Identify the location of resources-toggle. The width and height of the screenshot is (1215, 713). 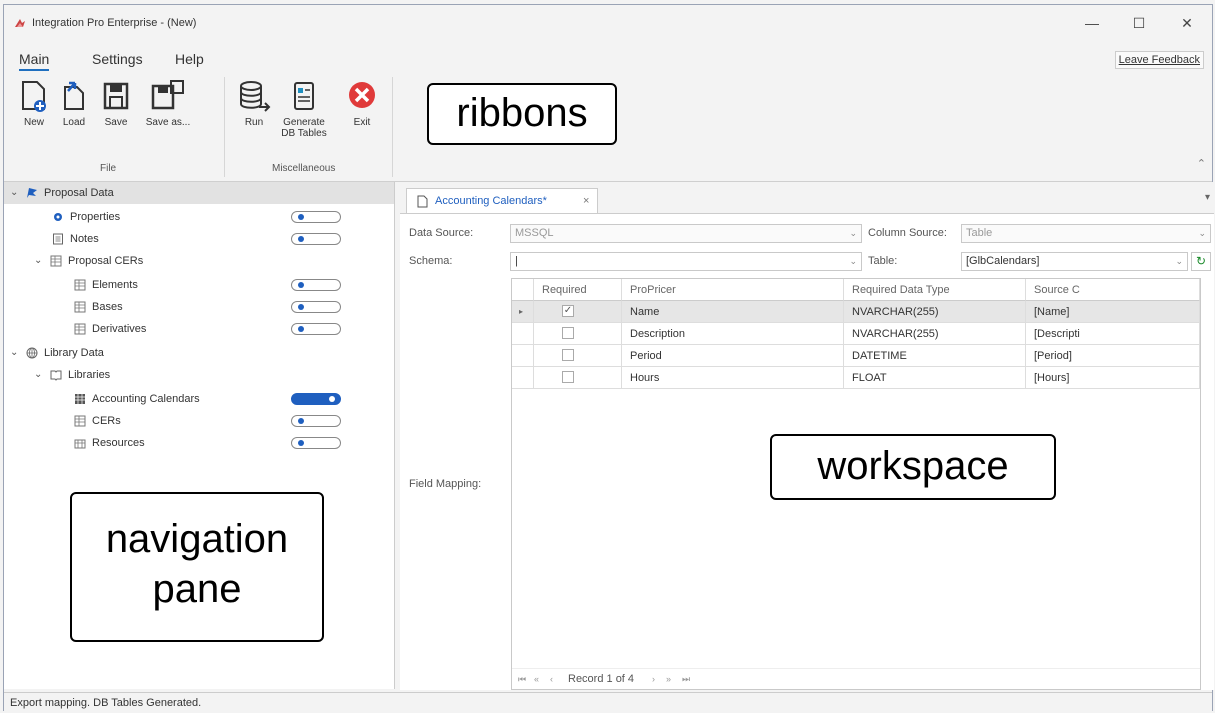
(316, 443).